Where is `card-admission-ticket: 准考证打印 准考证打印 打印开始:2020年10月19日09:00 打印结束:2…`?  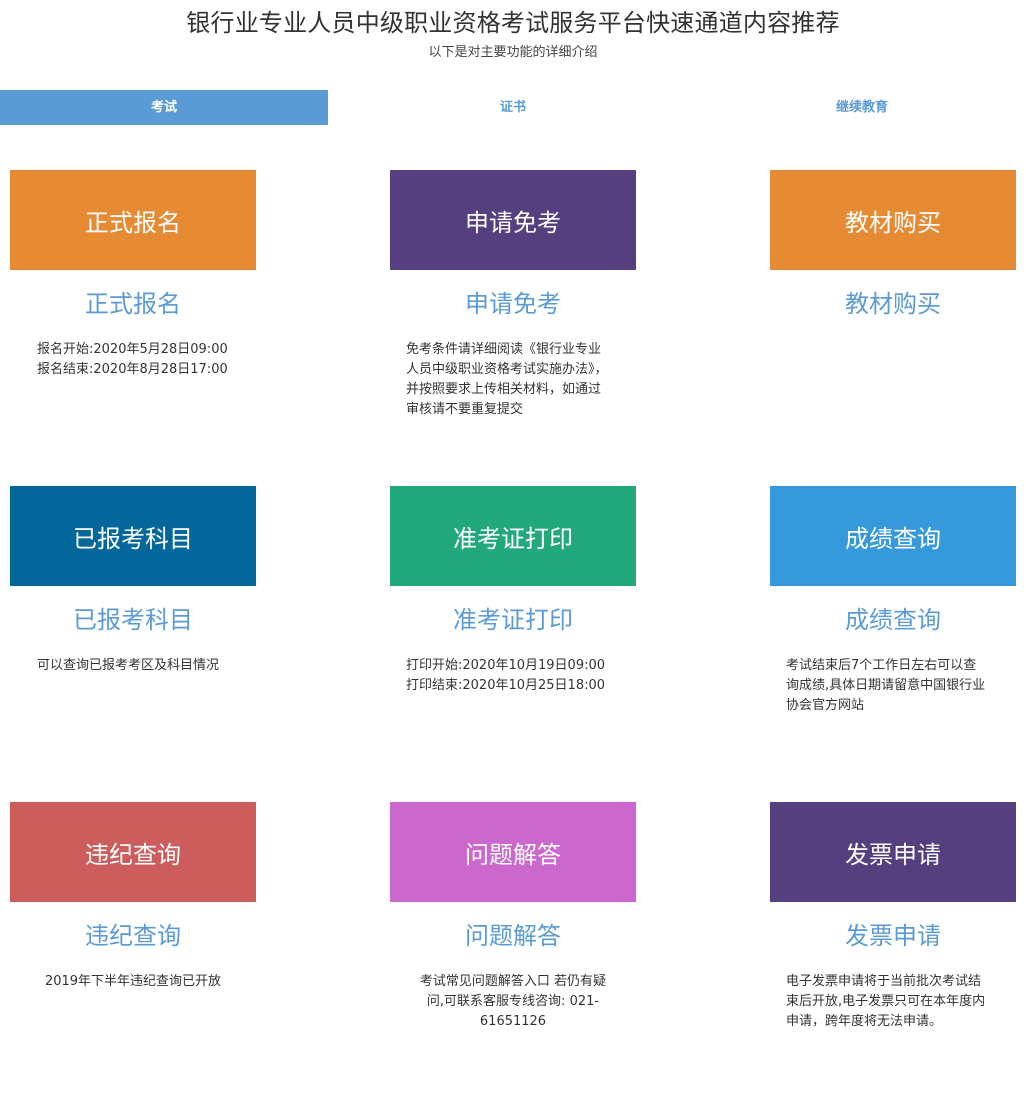 card-admission-ticket: 准考证打印 准考证打印 打印开始:2020年10月19日09:00 打印结束:2… is located at coordinates (513, 591).